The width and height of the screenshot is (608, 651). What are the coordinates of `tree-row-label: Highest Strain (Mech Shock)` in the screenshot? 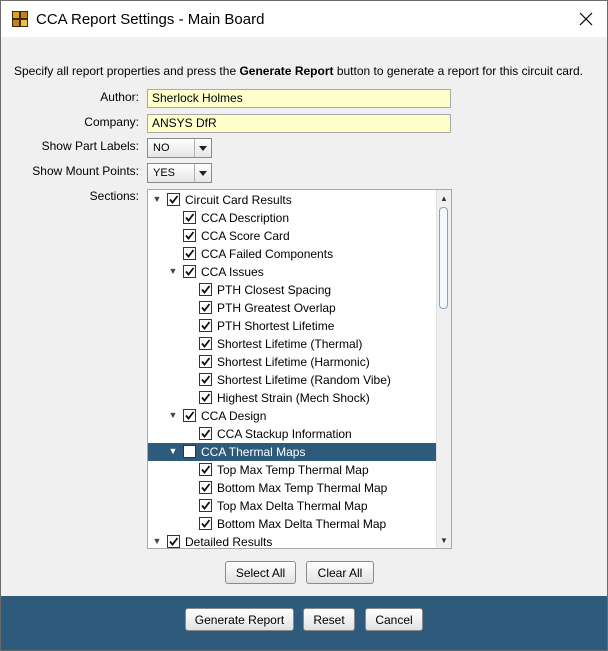 It's located at (293, 398).